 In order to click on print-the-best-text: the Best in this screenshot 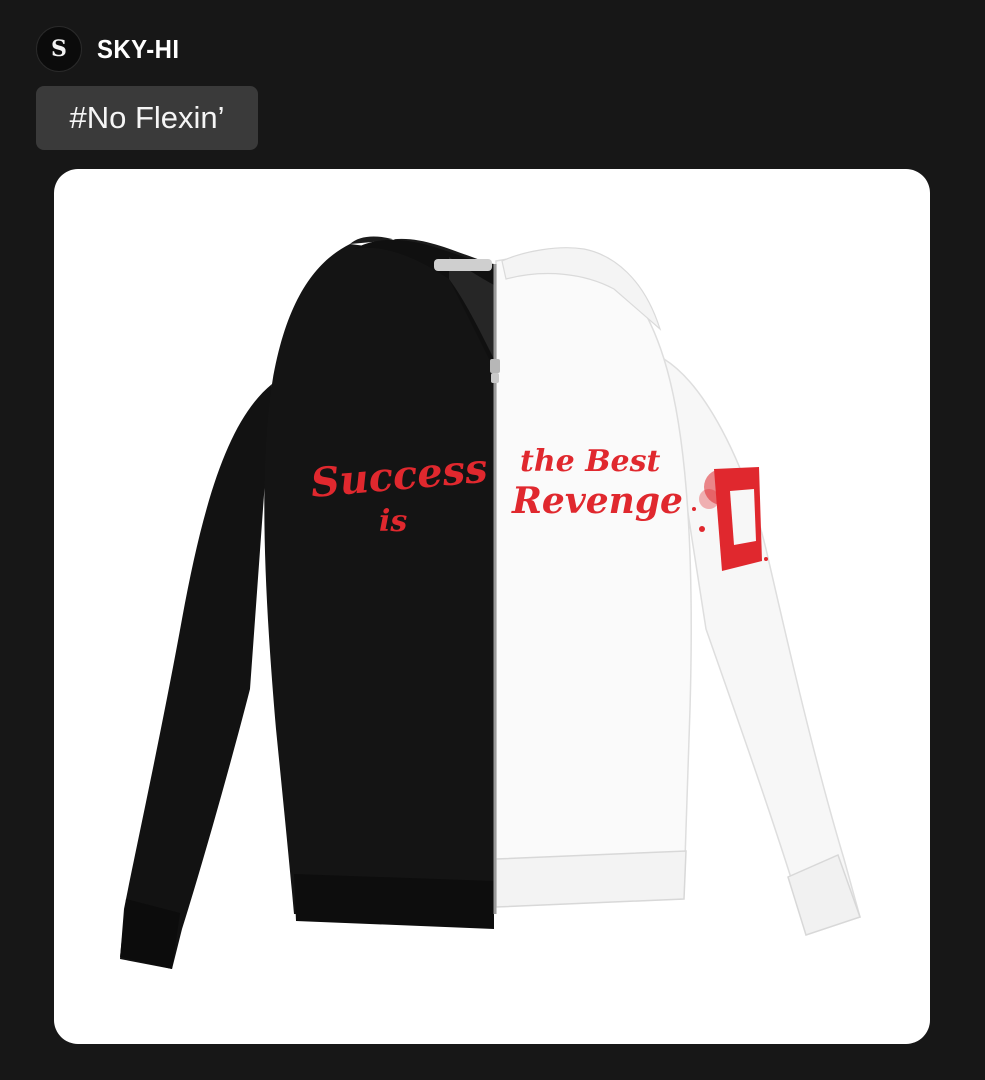, I will do `click(590, 461)`.